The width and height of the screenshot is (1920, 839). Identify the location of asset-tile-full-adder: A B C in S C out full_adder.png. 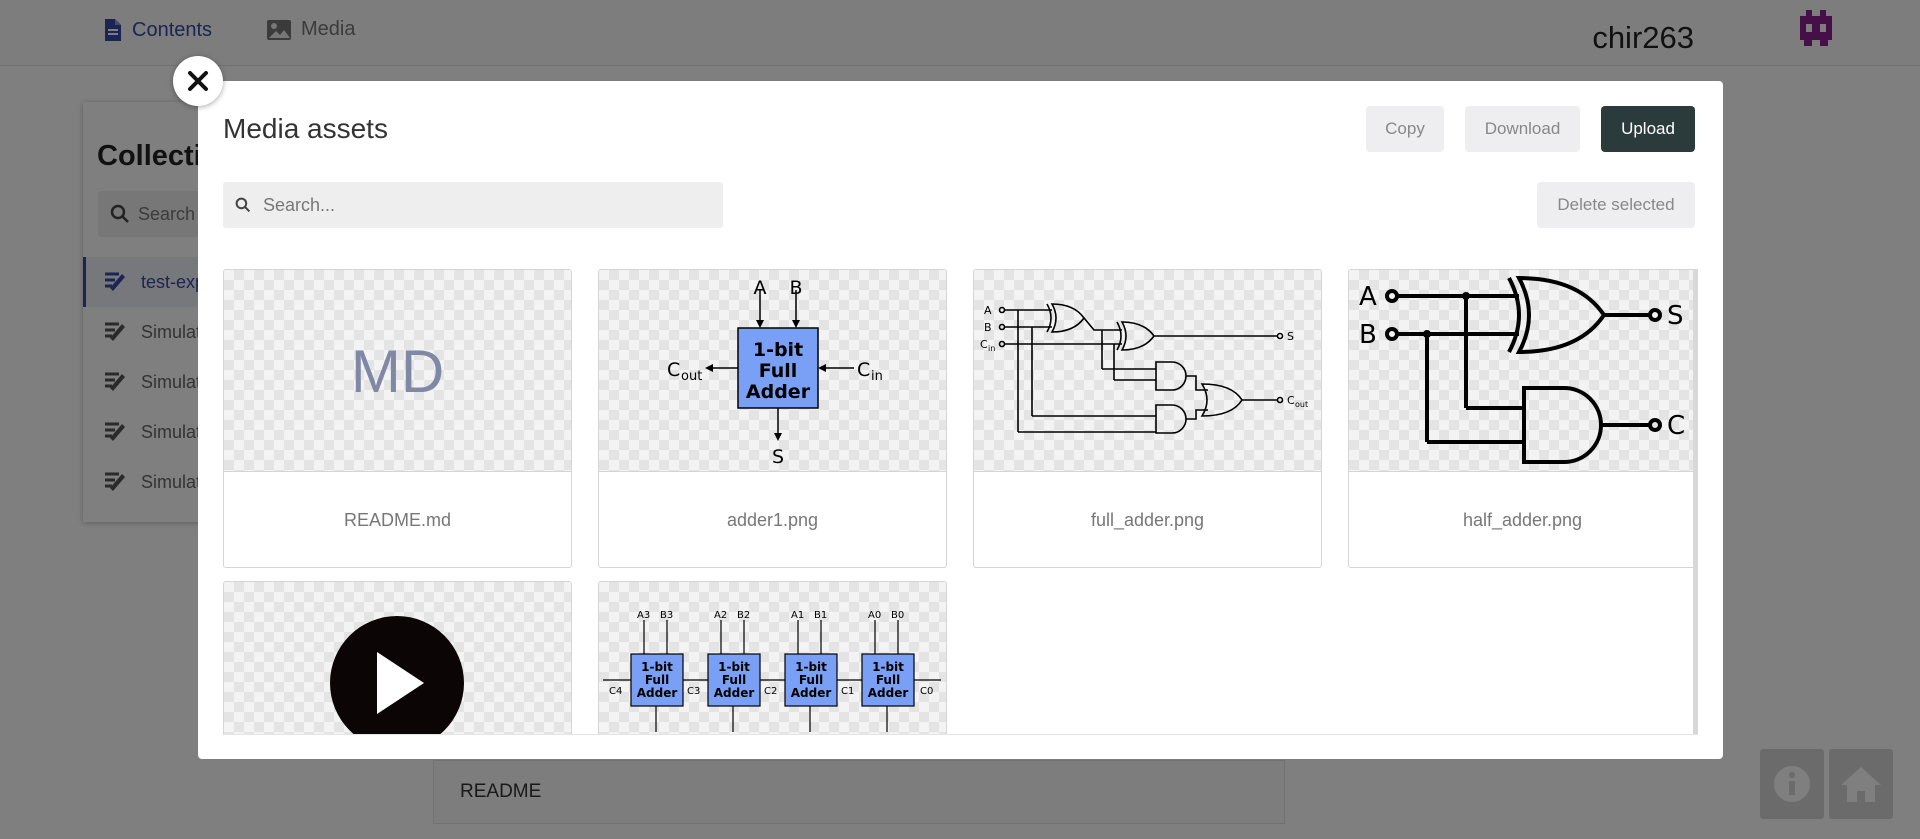
(1147, 418).